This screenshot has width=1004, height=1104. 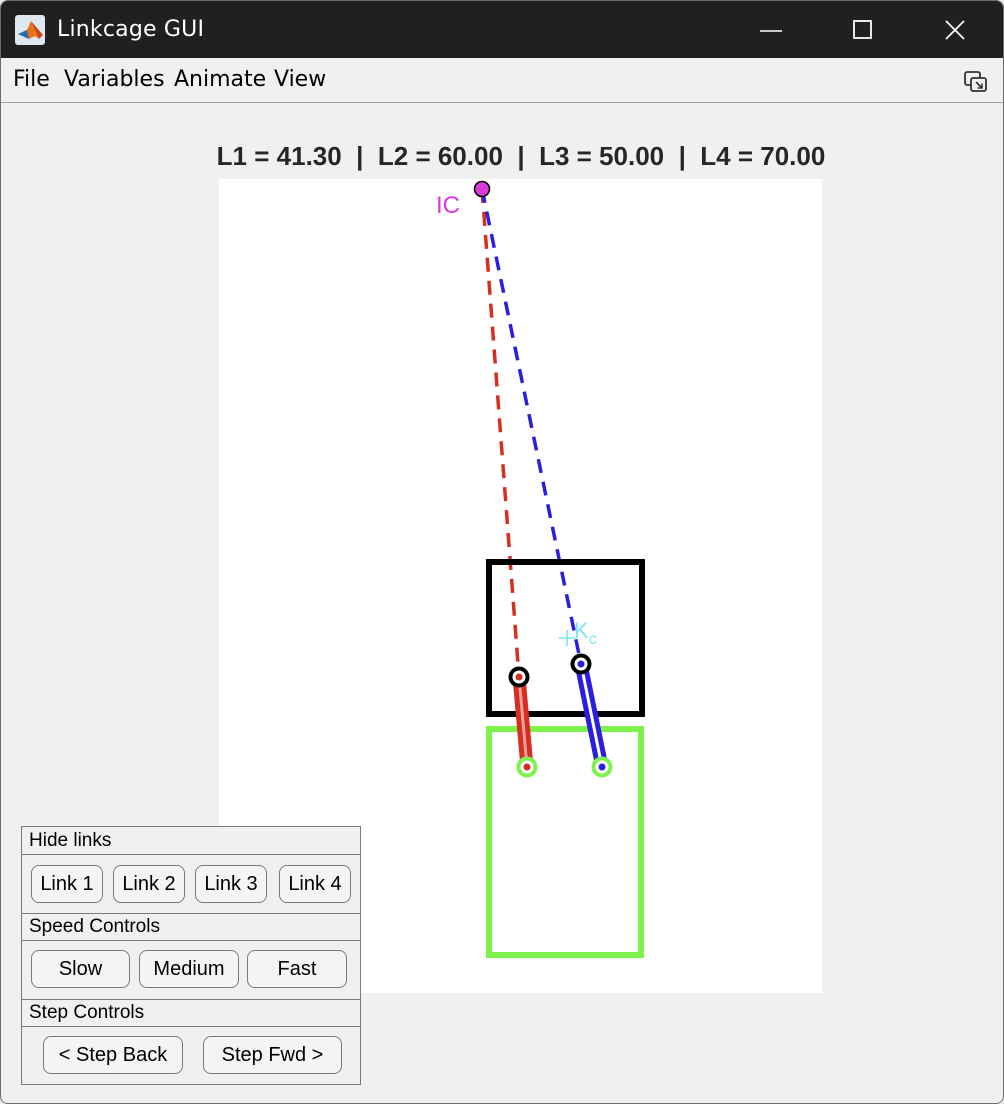 I want to click on minimize-button, so click(x=771, y=29).